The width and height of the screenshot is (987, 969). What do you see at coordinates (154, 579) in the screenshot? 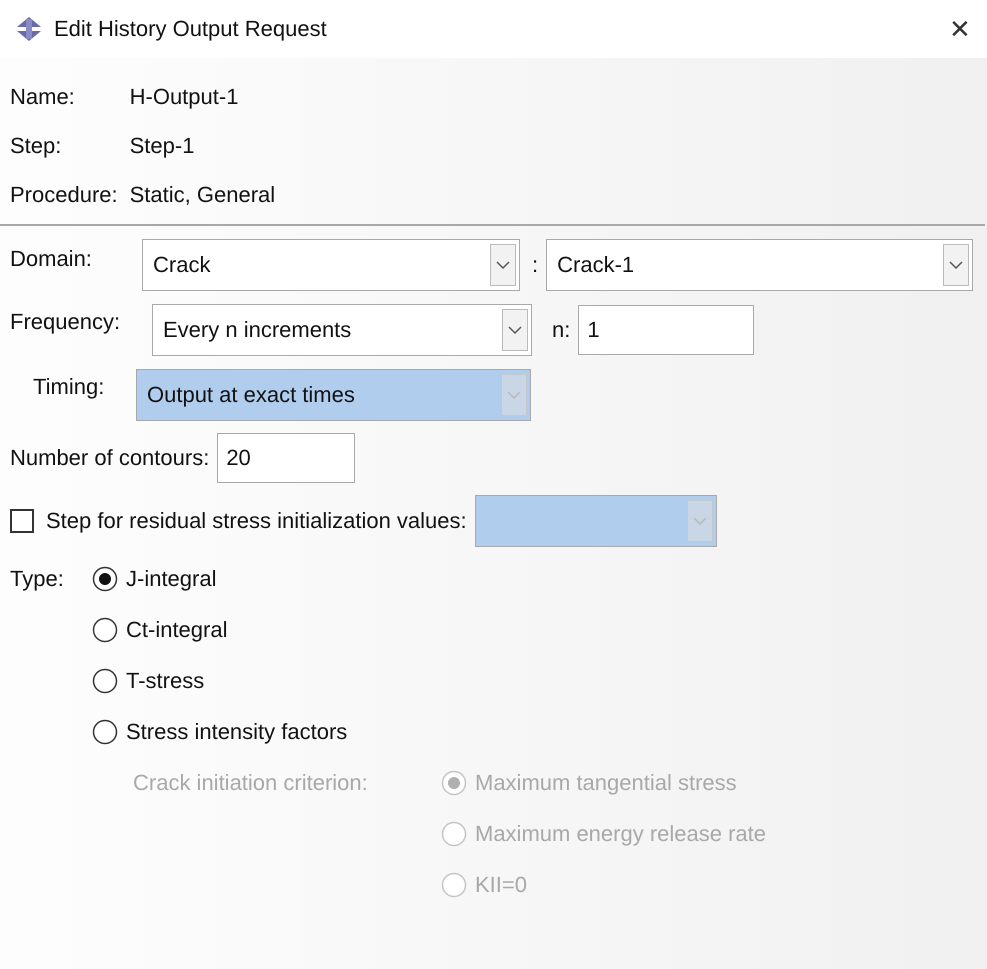
I see `radio-option: J-integral` at bounding box center [154, 579].